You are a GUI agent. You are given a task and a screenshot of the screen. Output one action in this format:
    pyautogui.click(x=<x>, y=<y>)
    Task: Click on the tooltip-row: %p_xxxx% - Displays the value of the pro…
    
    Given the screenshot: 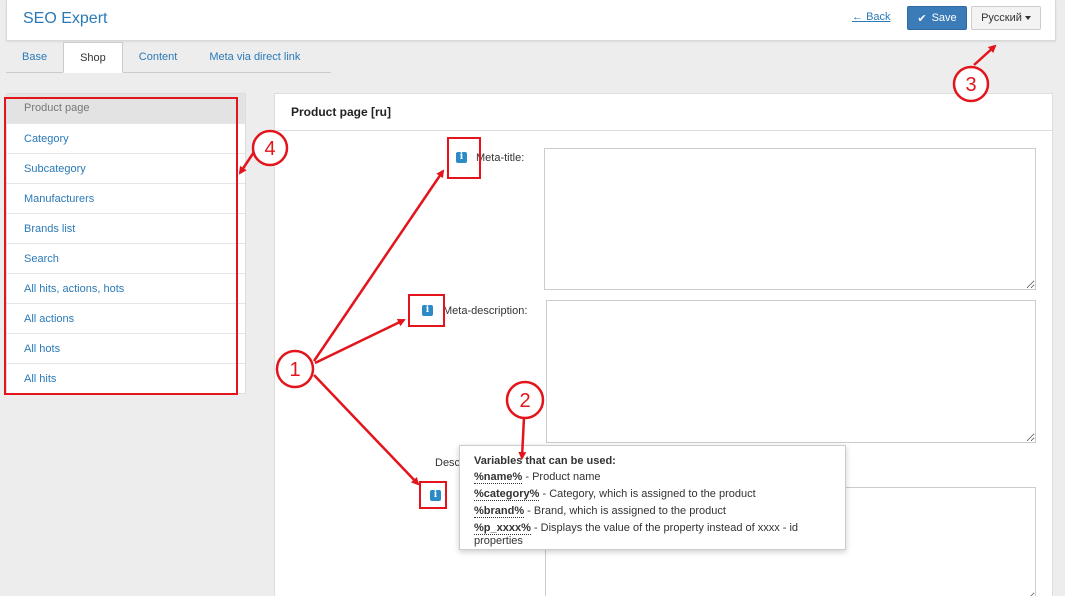 What is the action you would take?
    pyautogui.click(x=659, y=534)
    